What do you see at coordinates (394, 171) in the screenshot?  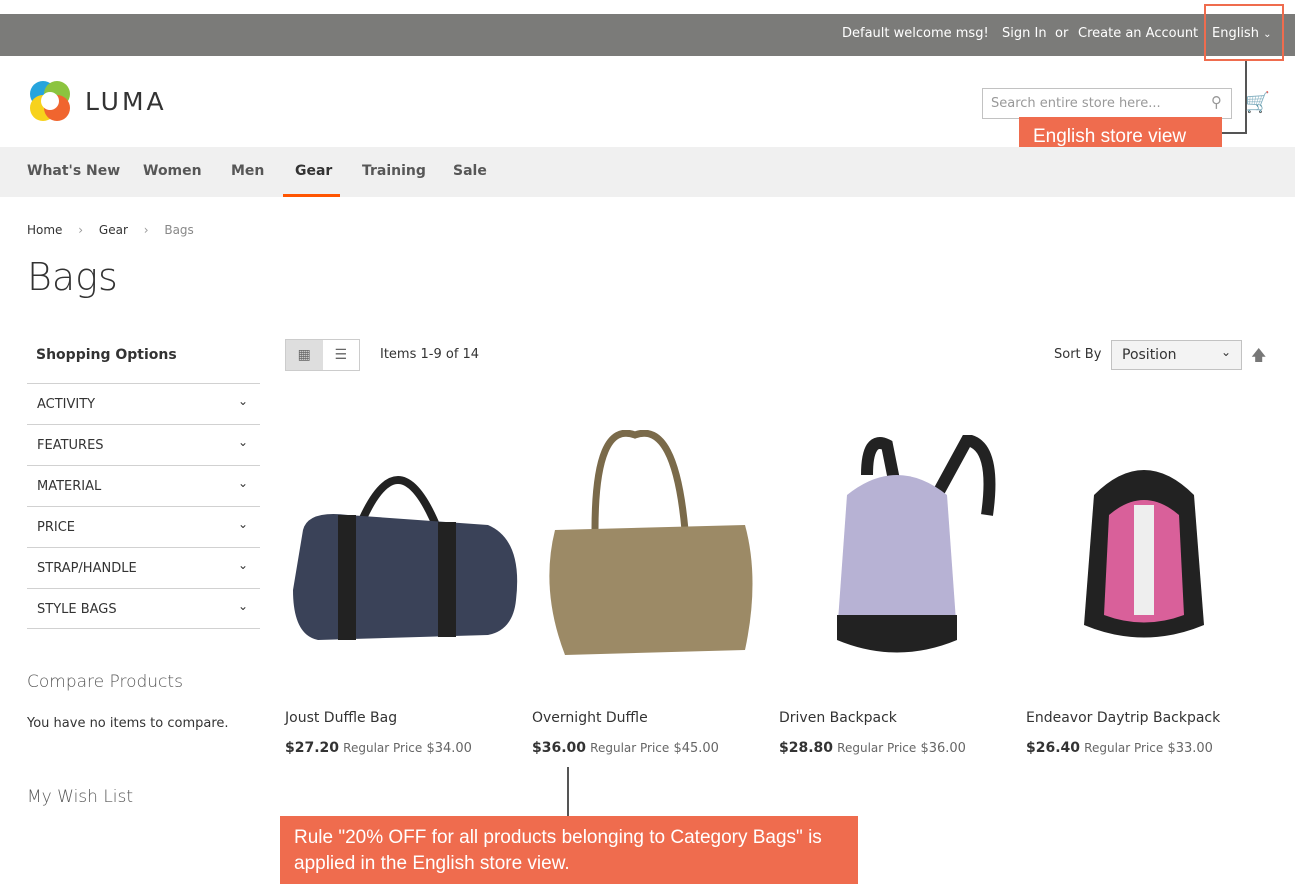 I see `nav-training: Training` at bounding box center [394, 171].